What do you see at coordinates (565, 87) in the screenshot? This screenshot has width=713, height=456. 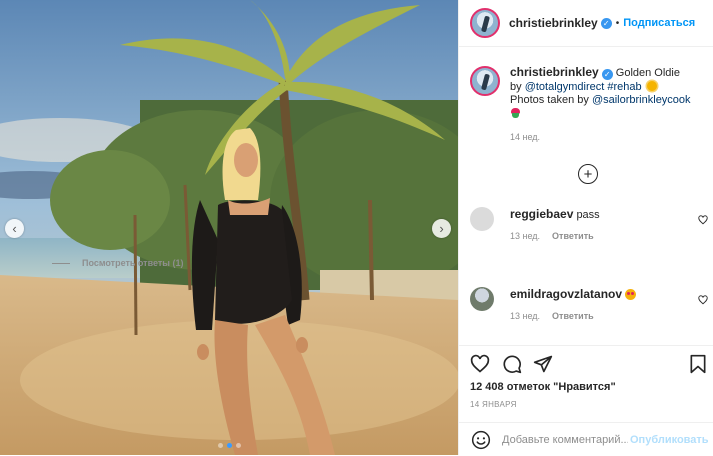 I see `mention-link: @totalgymdirect` at bounding box center [565, 87].